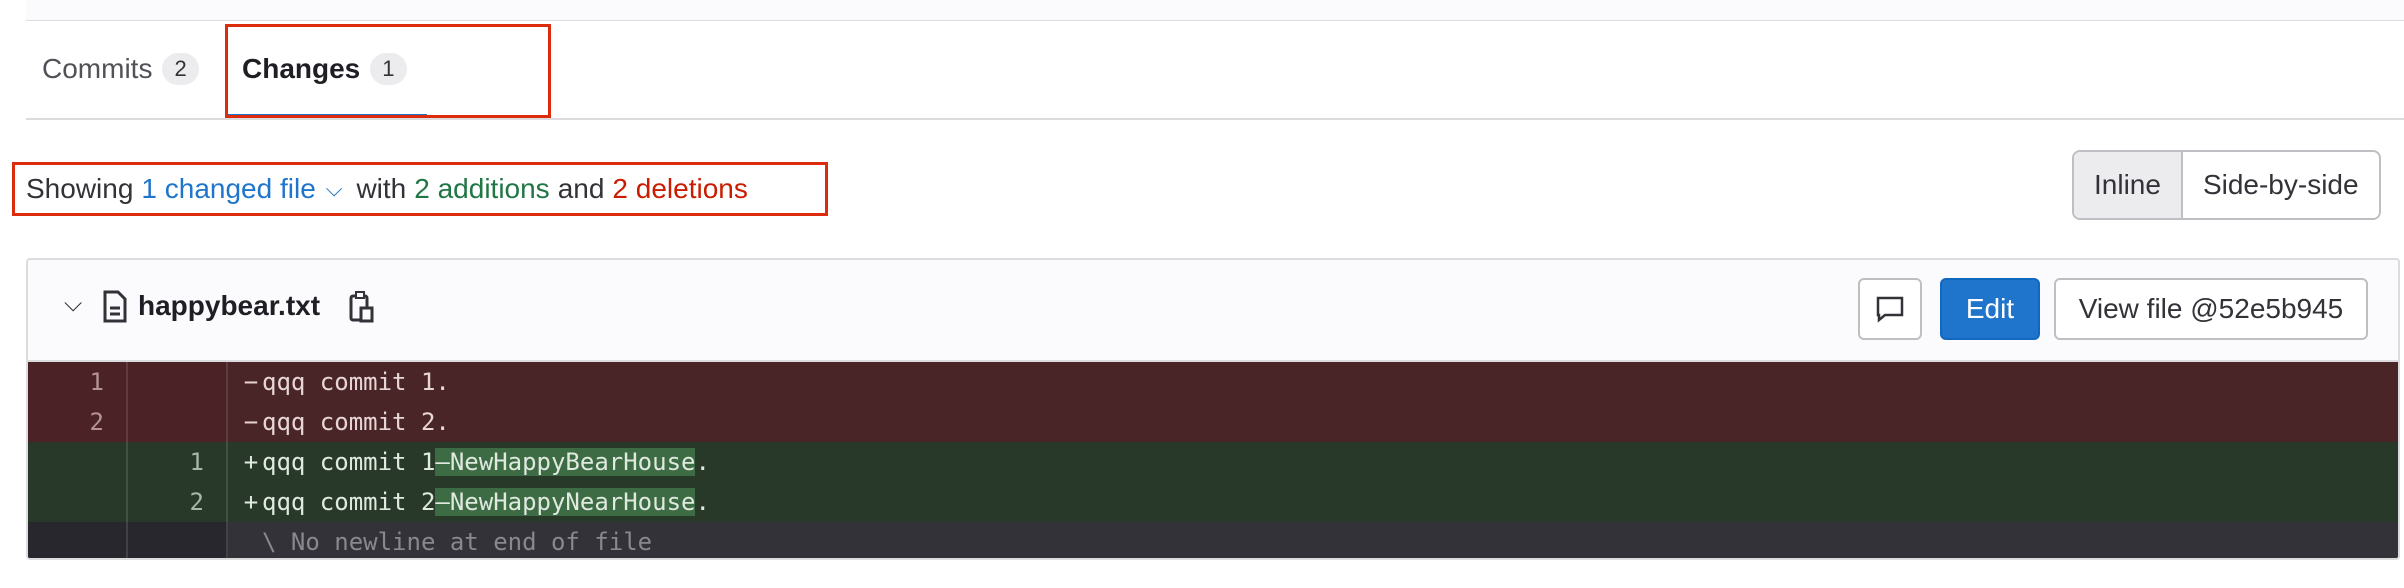  What do you see at coordinates (229, 306) in the screenshot?
I see `file-name: happybear.txt` at bounding box center [229, 306].